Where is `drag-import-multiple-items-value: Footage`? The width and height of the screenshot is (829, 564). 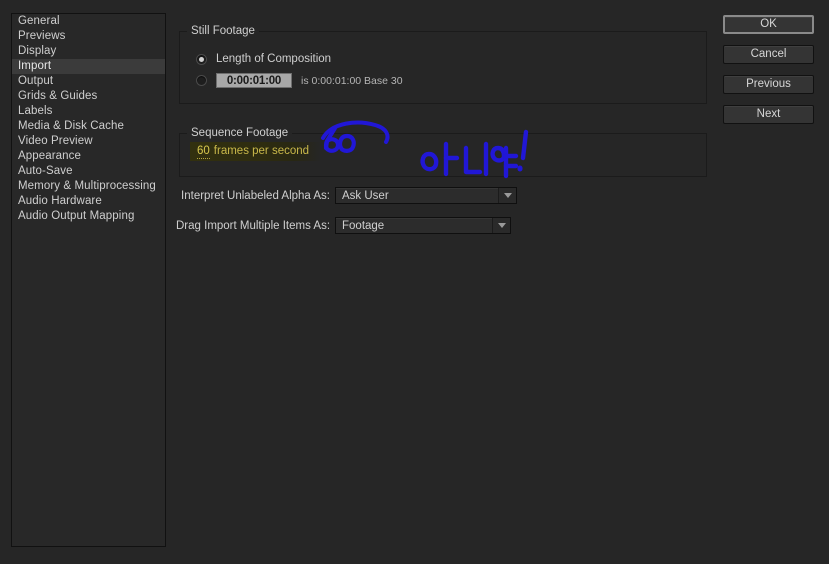 drag-import-multiple-items-value: Footage is located at coordinates (363, 225).